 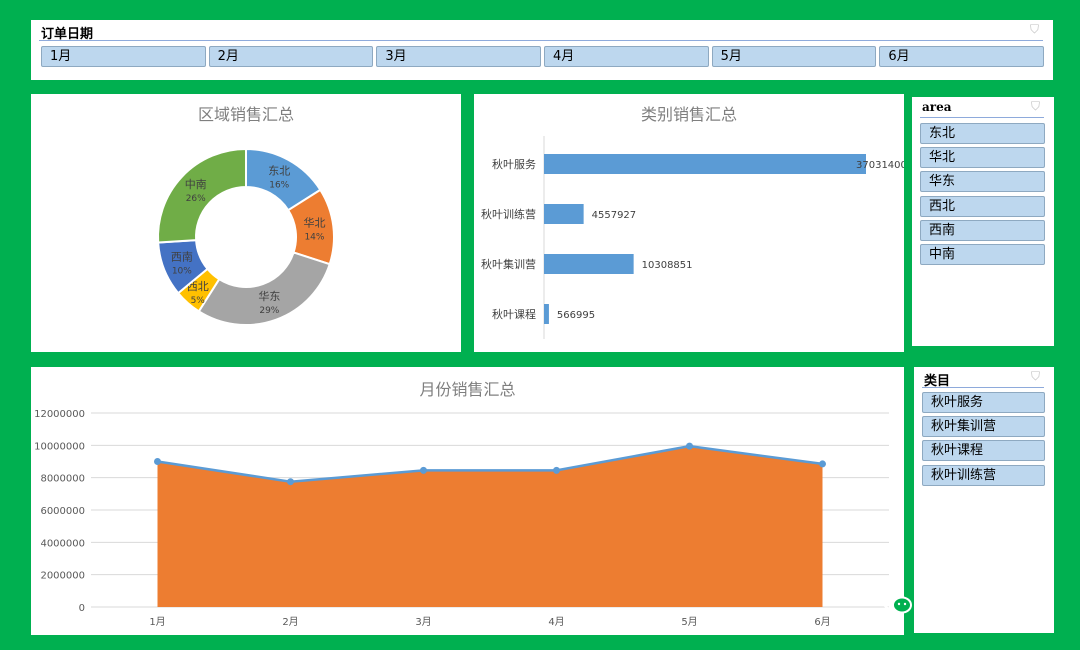 What do you see at coordinates (59, 414) in the screenshot?
I see `y-tick-label: 12000000` at bounding box center [59, 414].